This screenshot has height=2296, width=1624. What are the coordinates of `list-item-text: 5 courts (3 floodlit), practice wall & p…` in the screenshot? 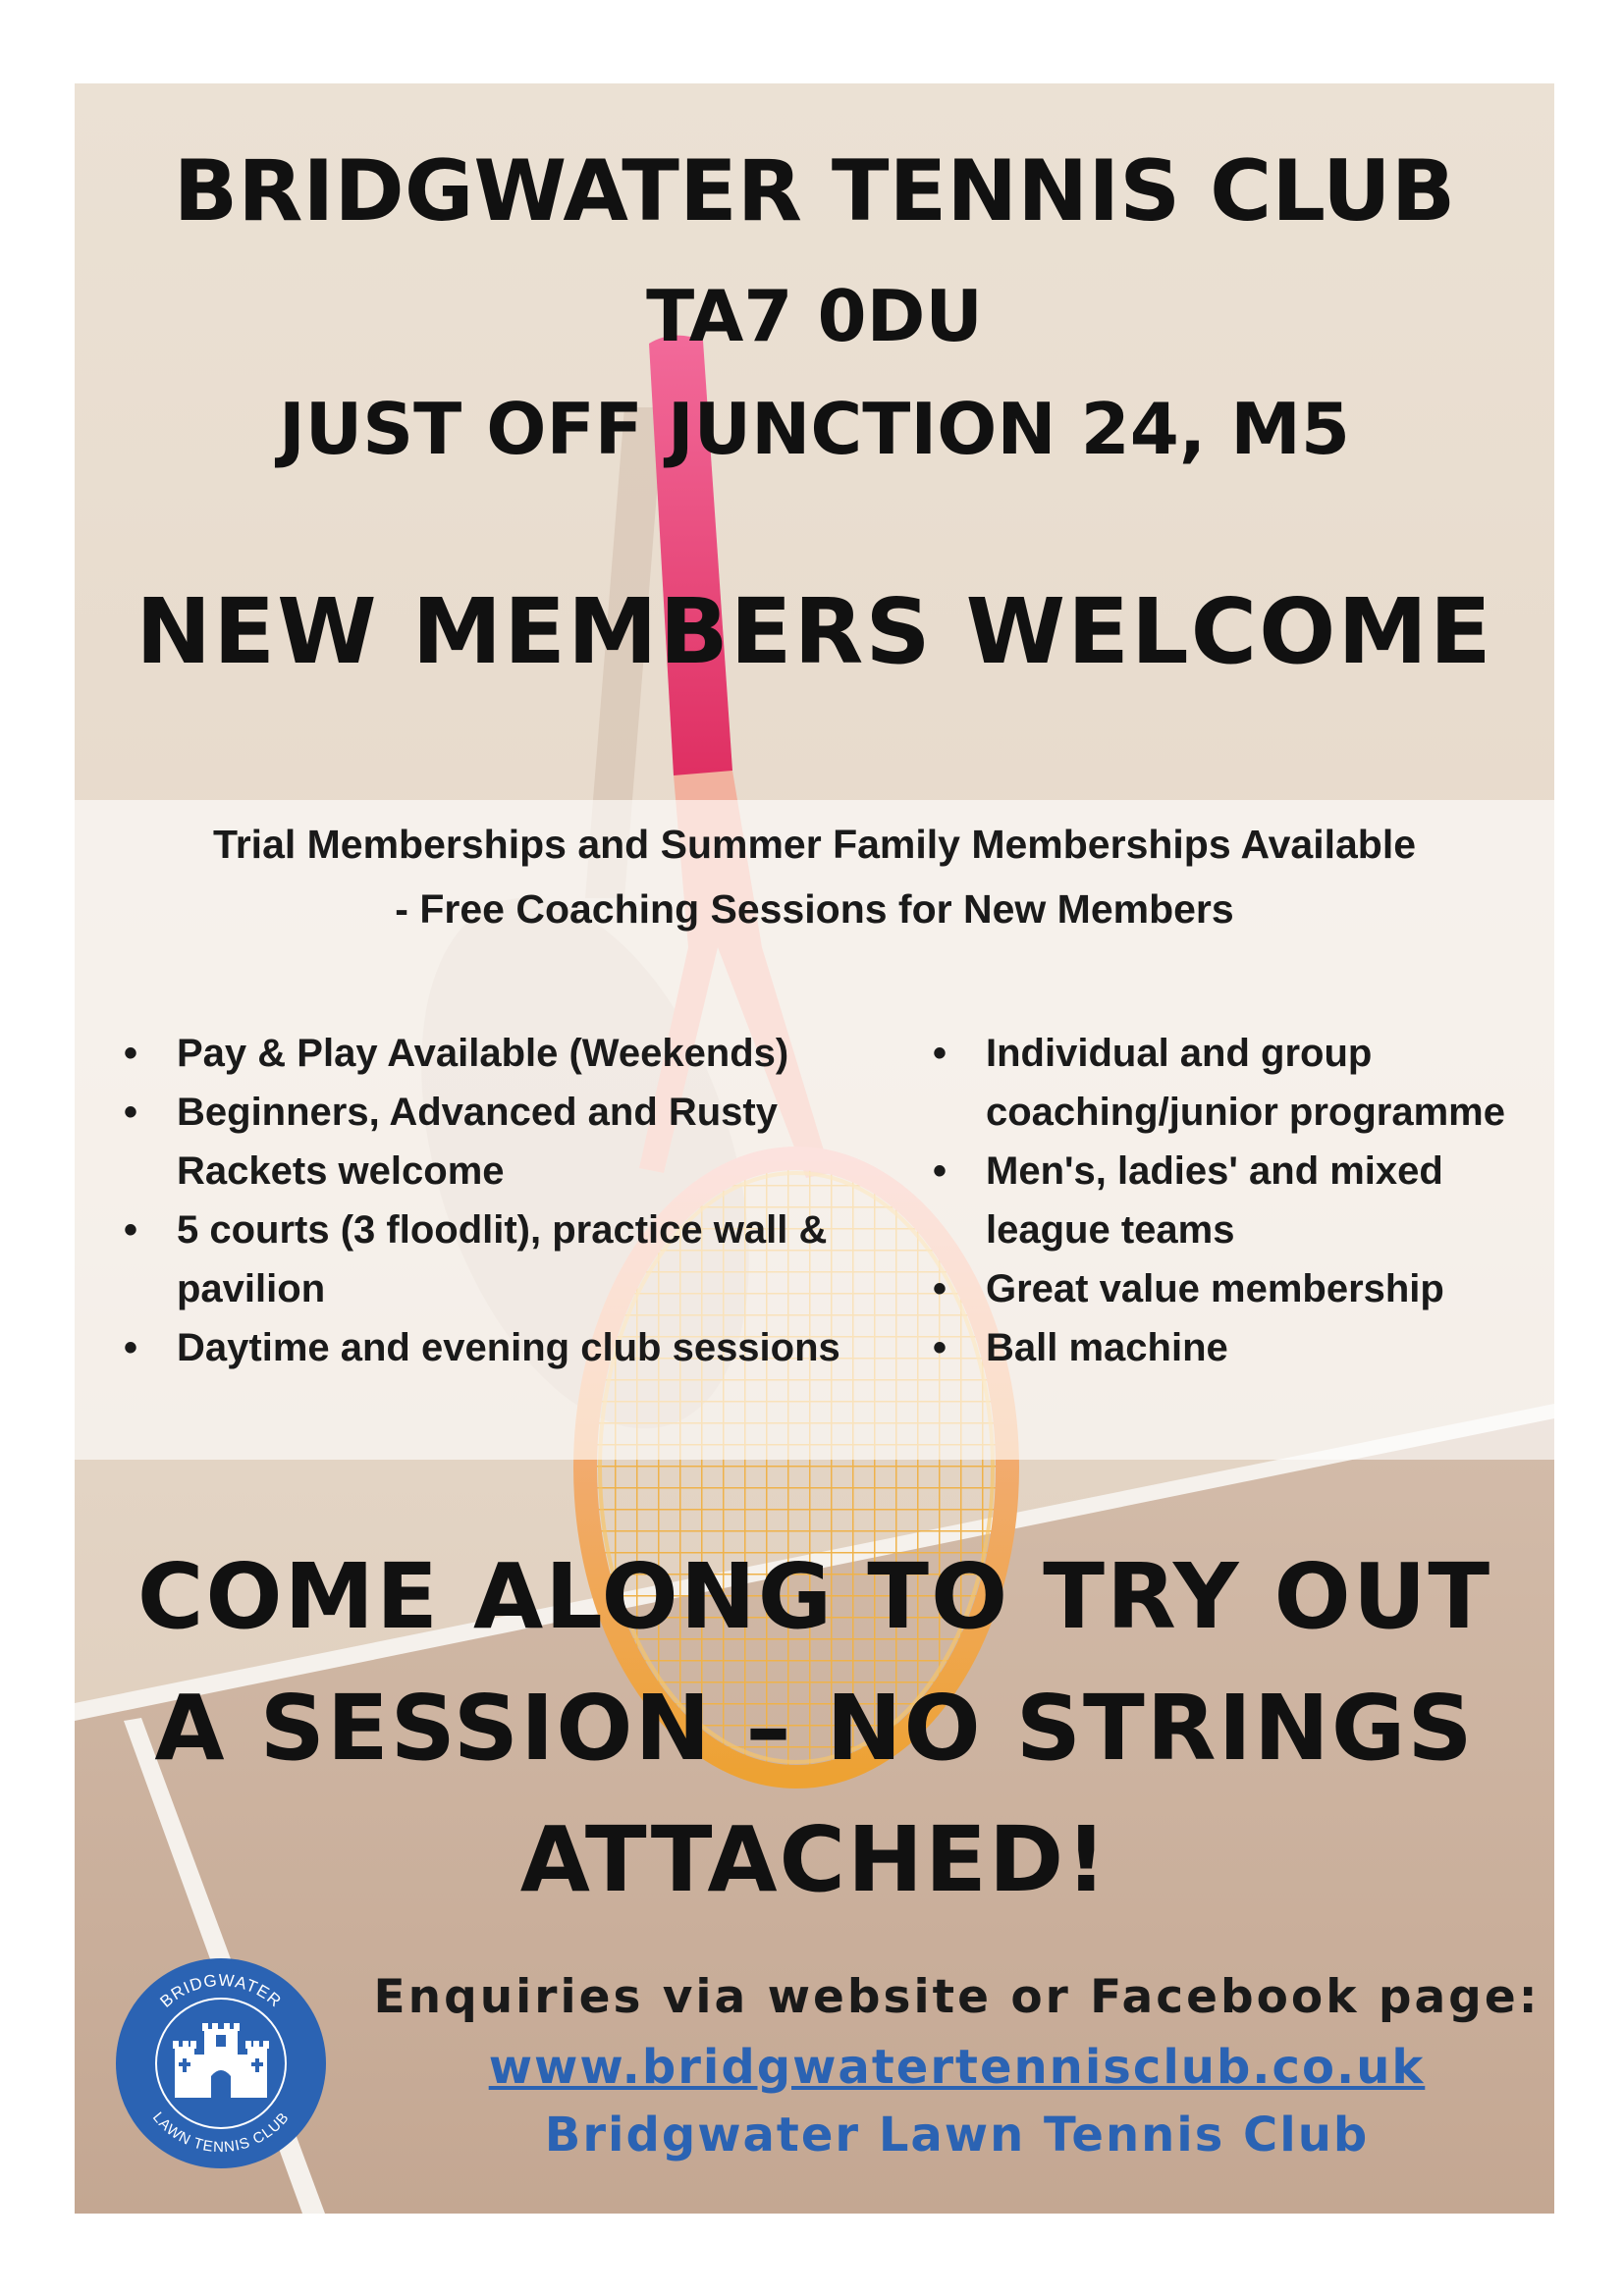 It's located at (502, 1259).